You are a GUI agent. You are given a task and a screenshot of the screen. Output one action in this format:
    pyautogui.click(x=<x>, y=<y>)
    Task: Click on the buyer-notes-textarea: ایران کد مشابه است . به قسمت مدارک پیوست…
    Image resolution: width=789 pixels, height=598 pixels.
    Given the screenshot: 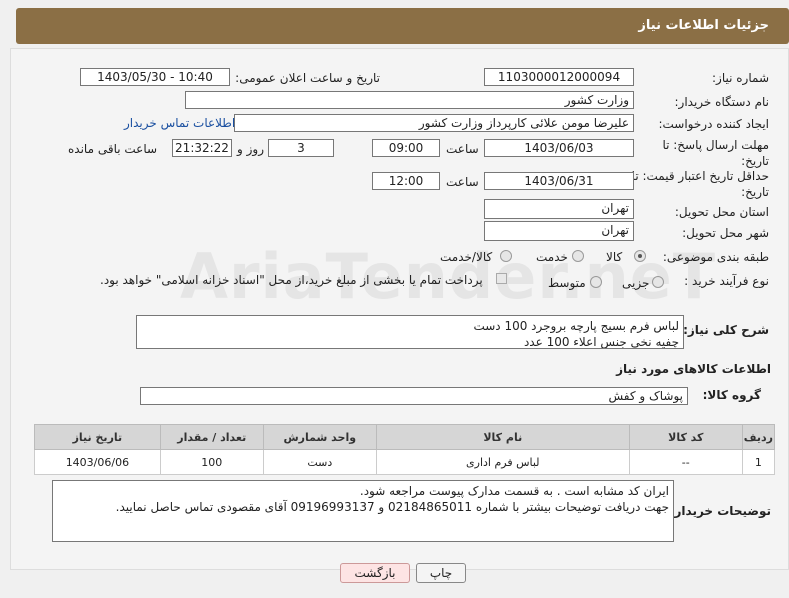 What is the action you would take?
    pyautogui.click(x=363, y=511)
    